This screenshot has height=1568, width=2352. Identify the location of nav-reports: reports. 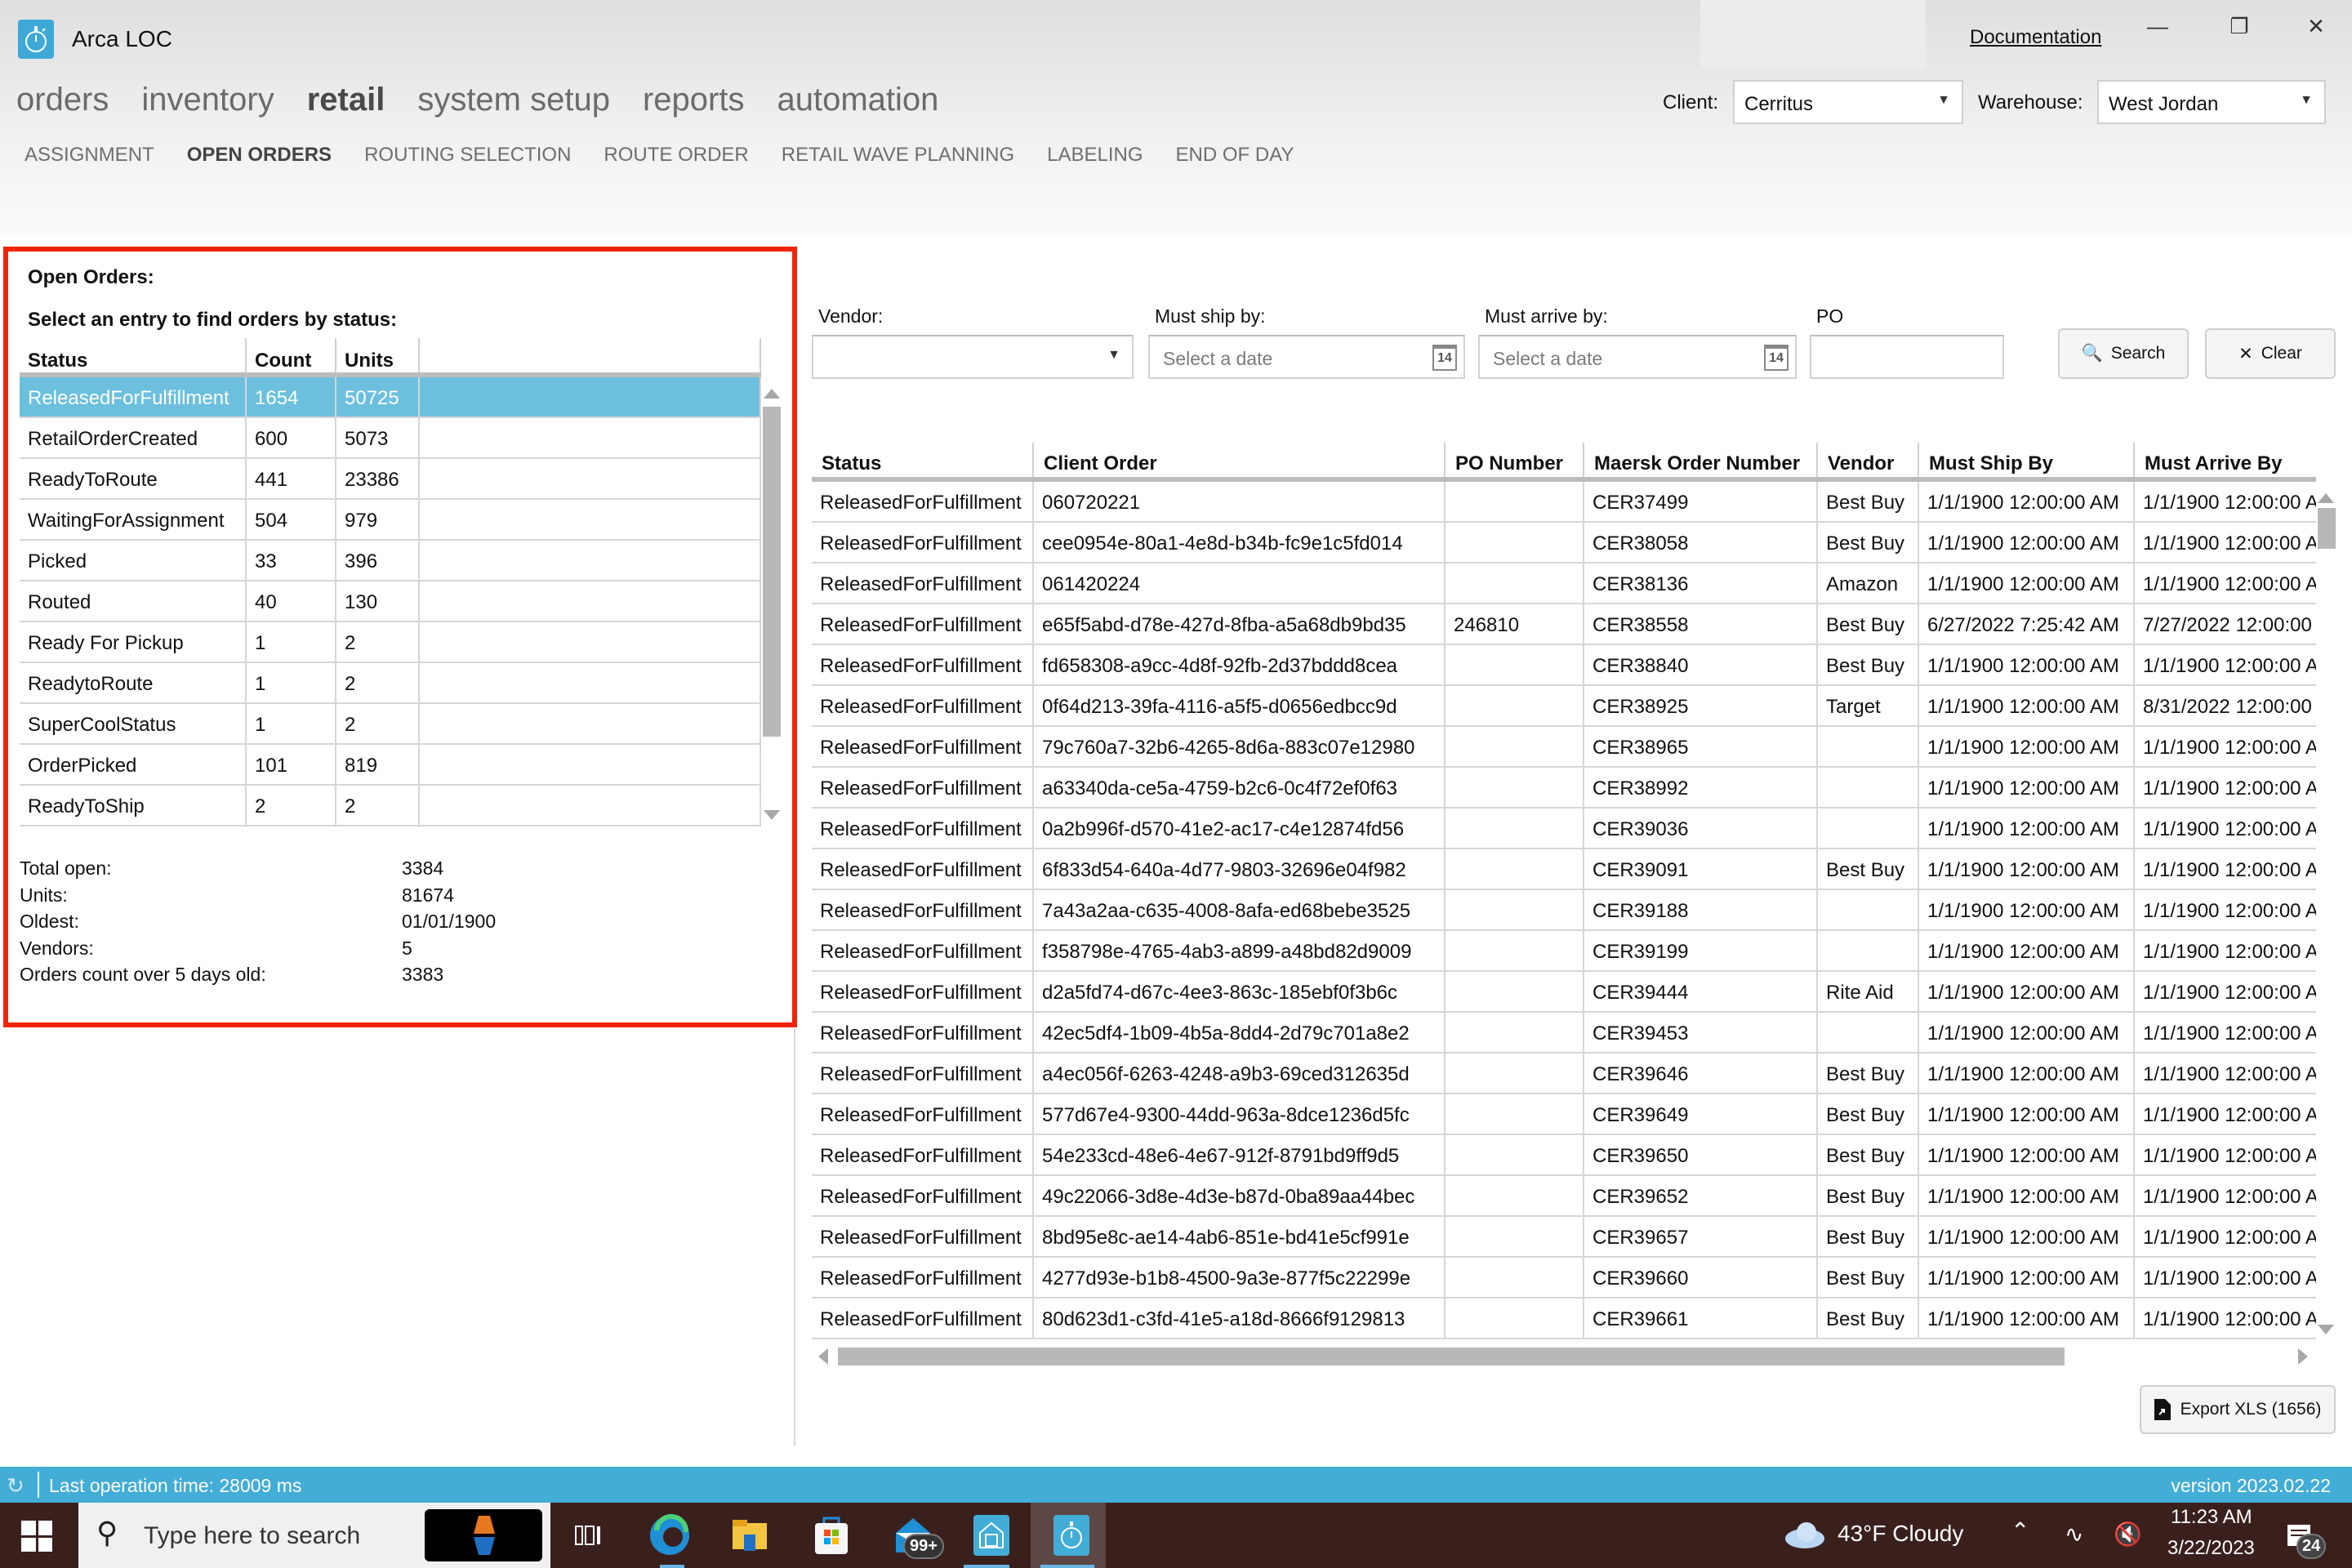
(694, 100).